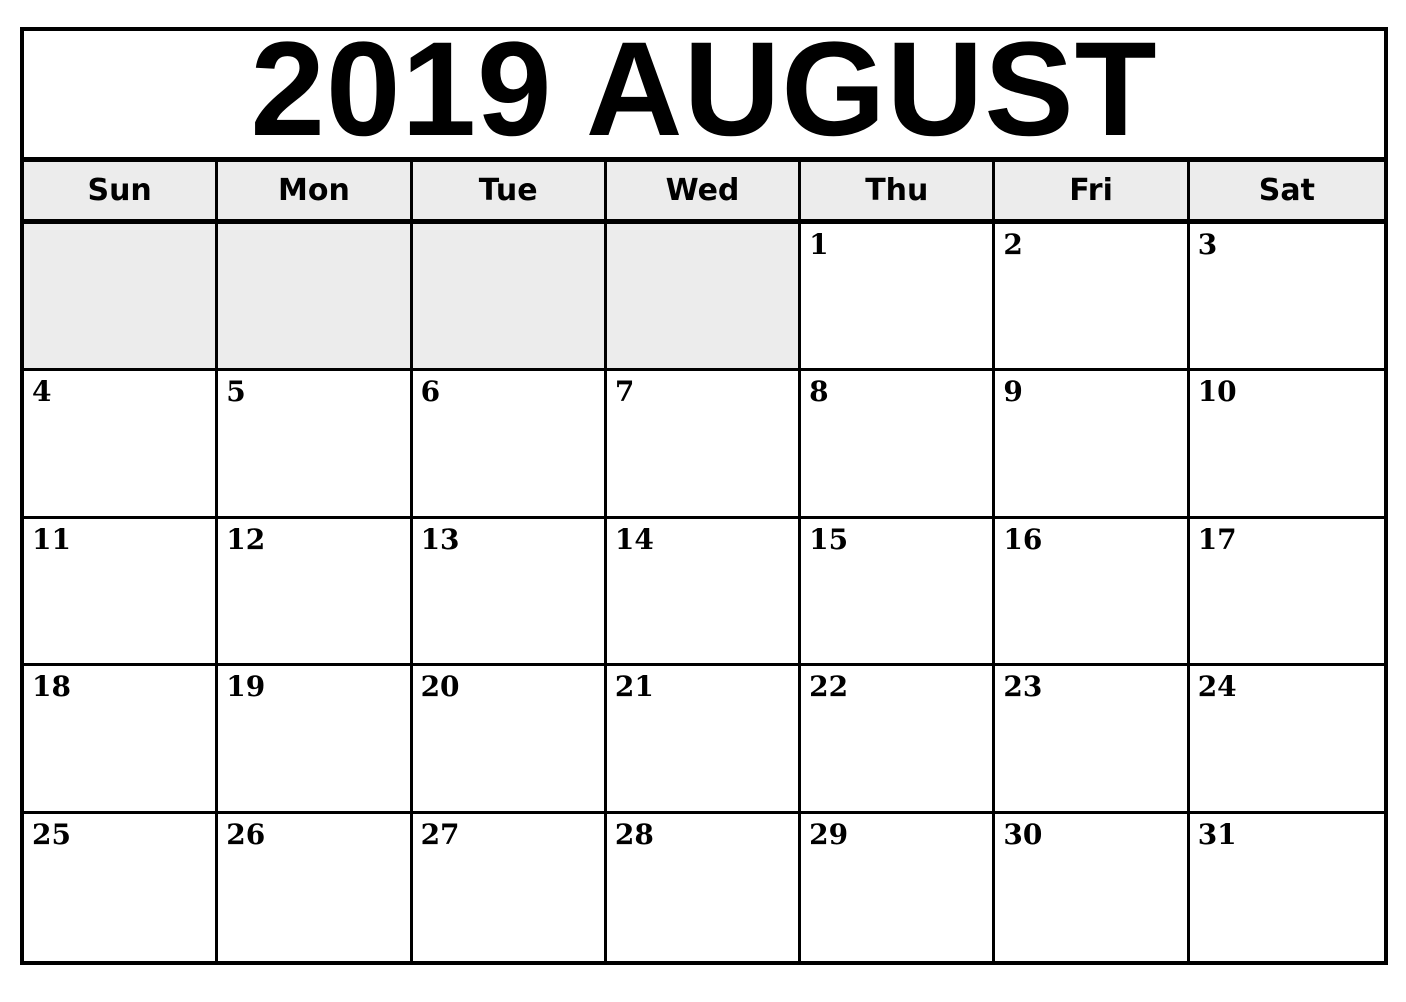 This screenshot has height=1002, width=1406. Describe the element at coordinates (236, 392) in the screenshot. I see `day-number: 5` at that location.